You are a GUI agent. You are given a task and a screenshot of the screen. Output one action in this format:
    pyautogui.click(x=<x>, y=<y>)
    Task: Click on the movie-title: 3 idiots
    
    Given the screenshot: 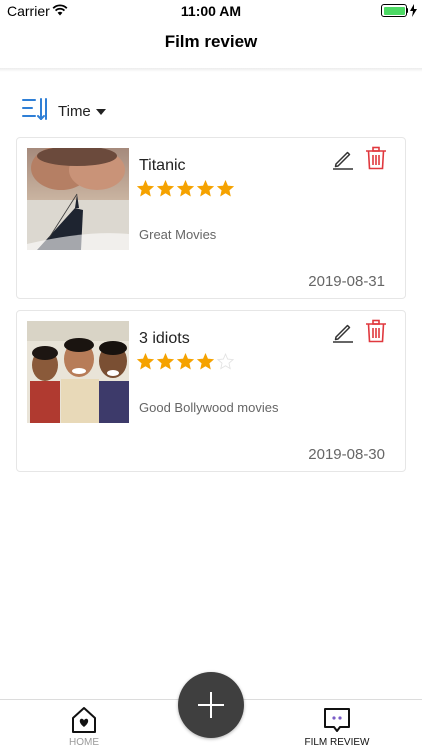 What is the action you would take?
    pyautogui.click(x=164, y=338)
    